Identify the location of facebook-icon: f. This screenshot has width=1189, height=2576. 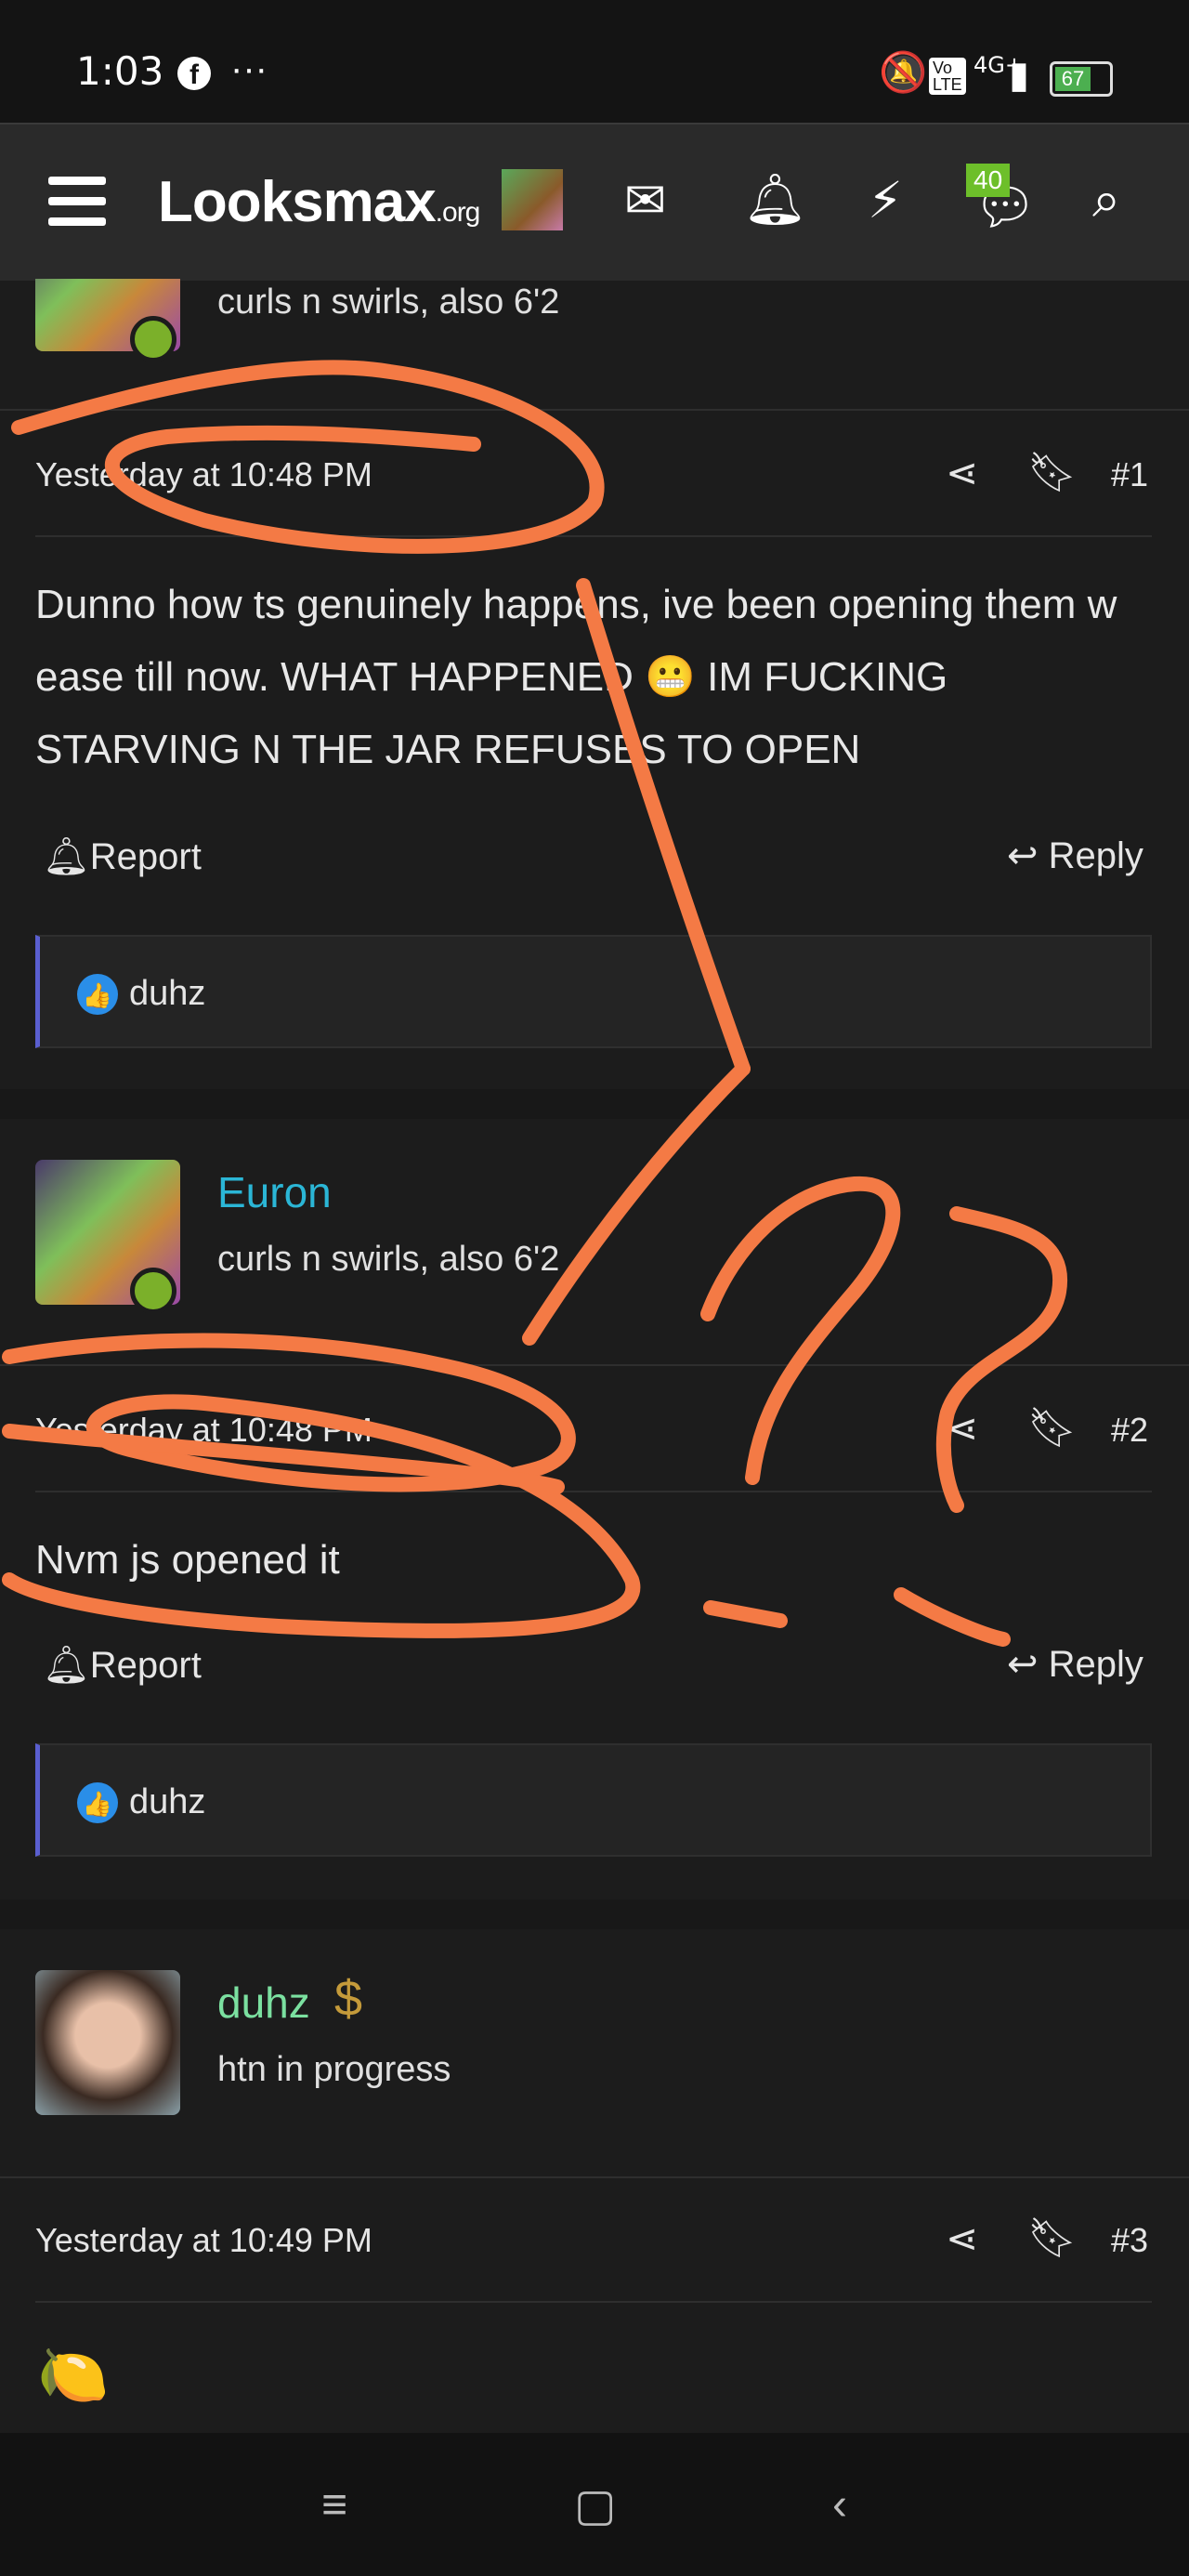
(194, 73).